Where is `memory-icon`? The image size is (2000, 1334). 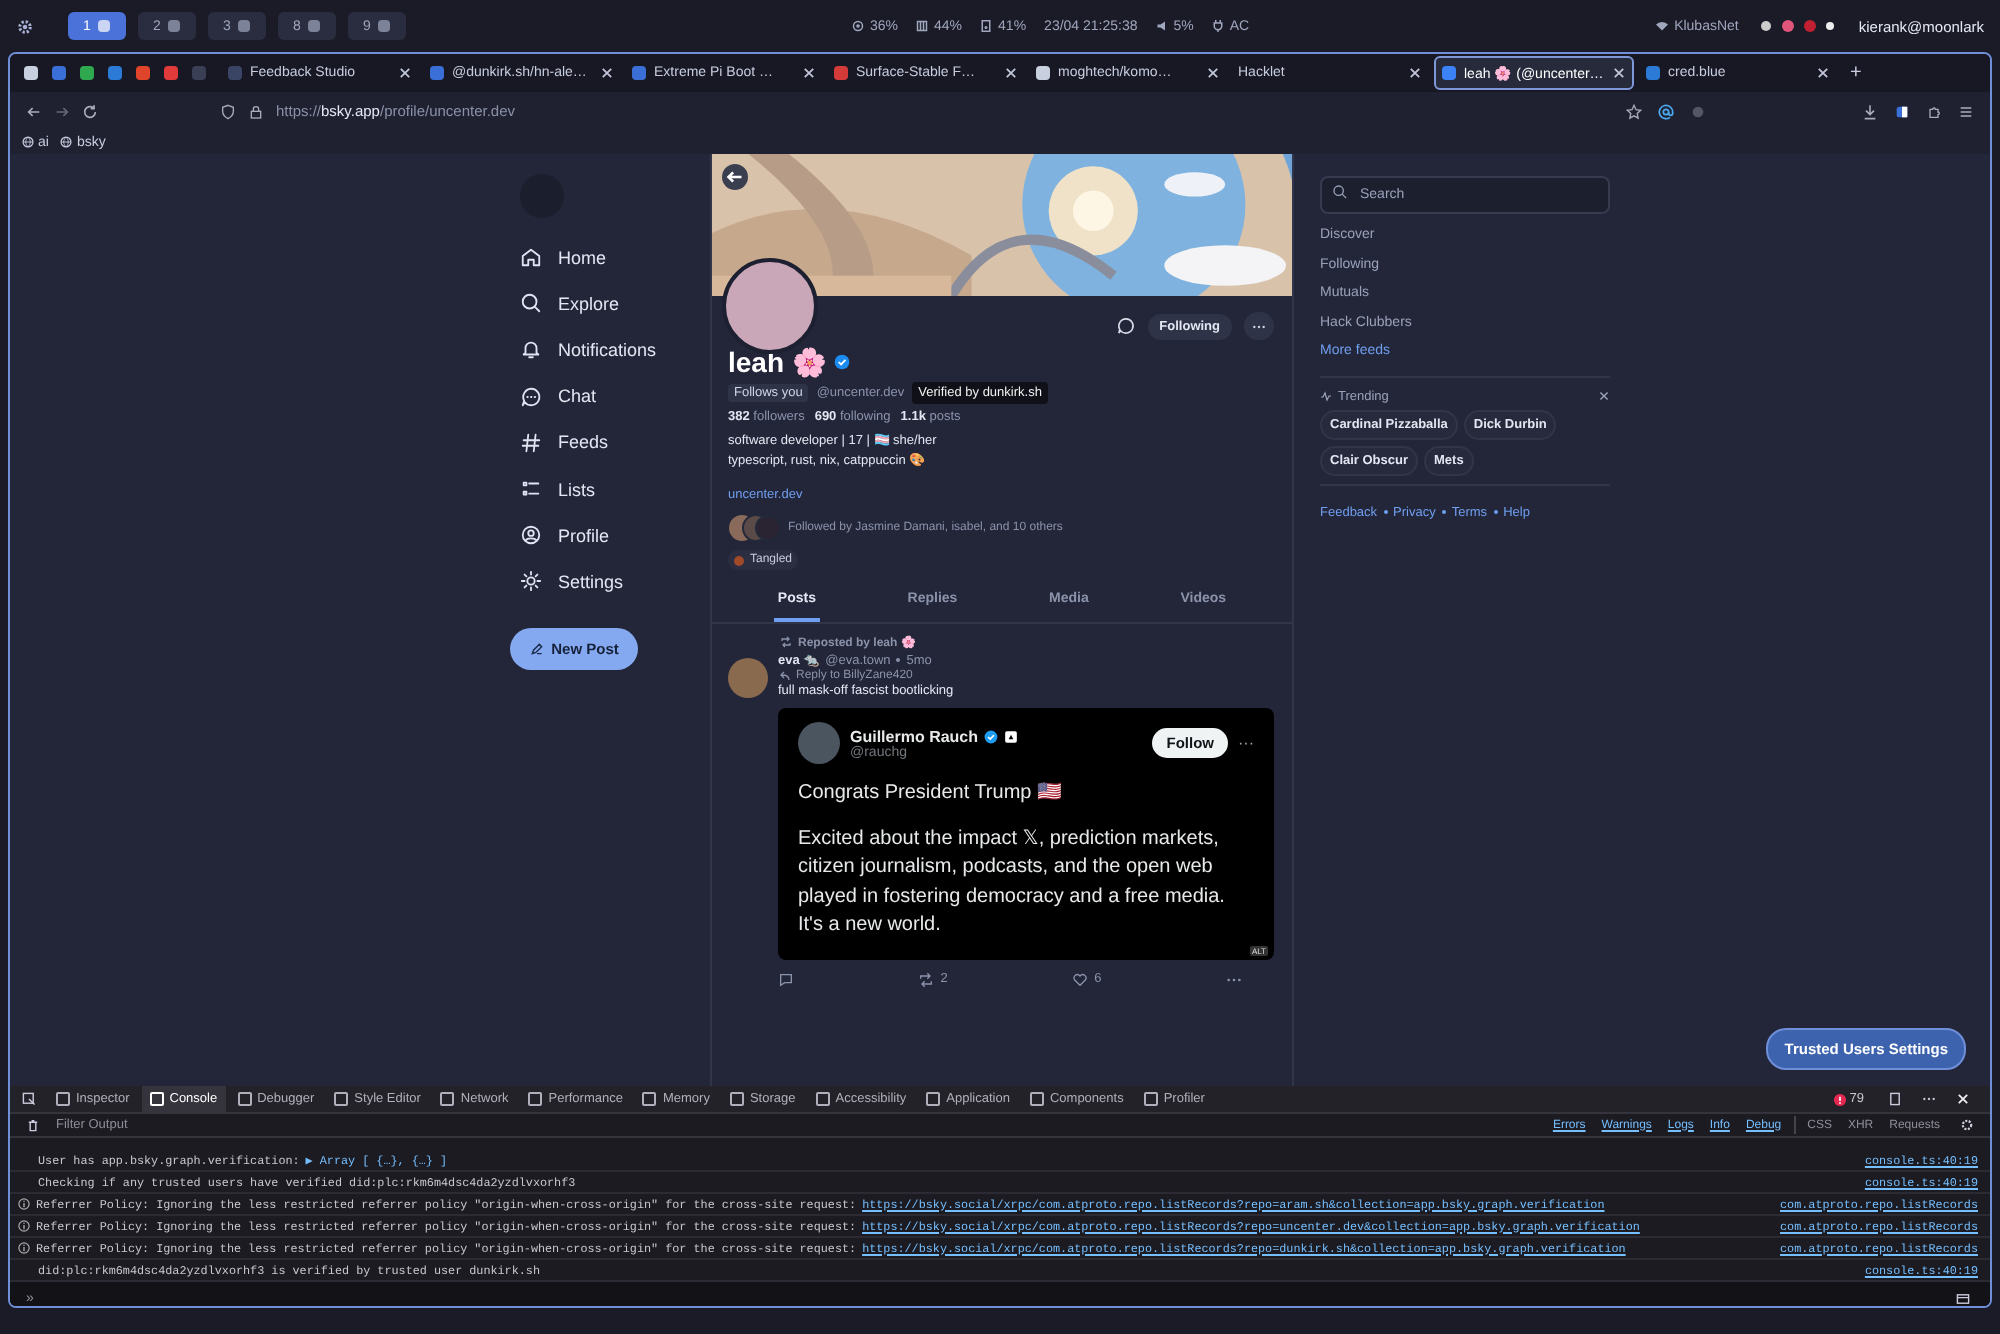
memory-icon is located at coordinates (922, 25).